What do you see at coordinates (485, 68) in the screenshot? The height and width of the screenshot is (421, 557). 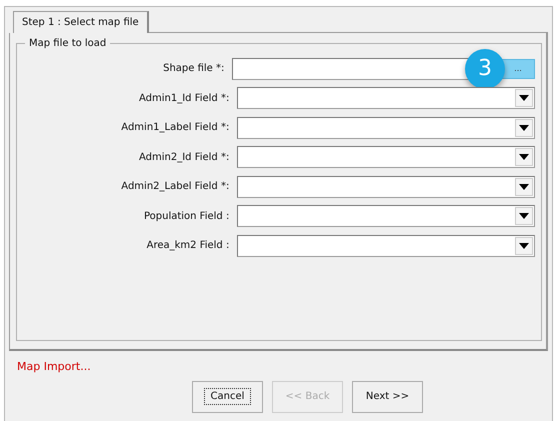 I see `step-number-tooltip: 3` at bounding box center [485, 68].